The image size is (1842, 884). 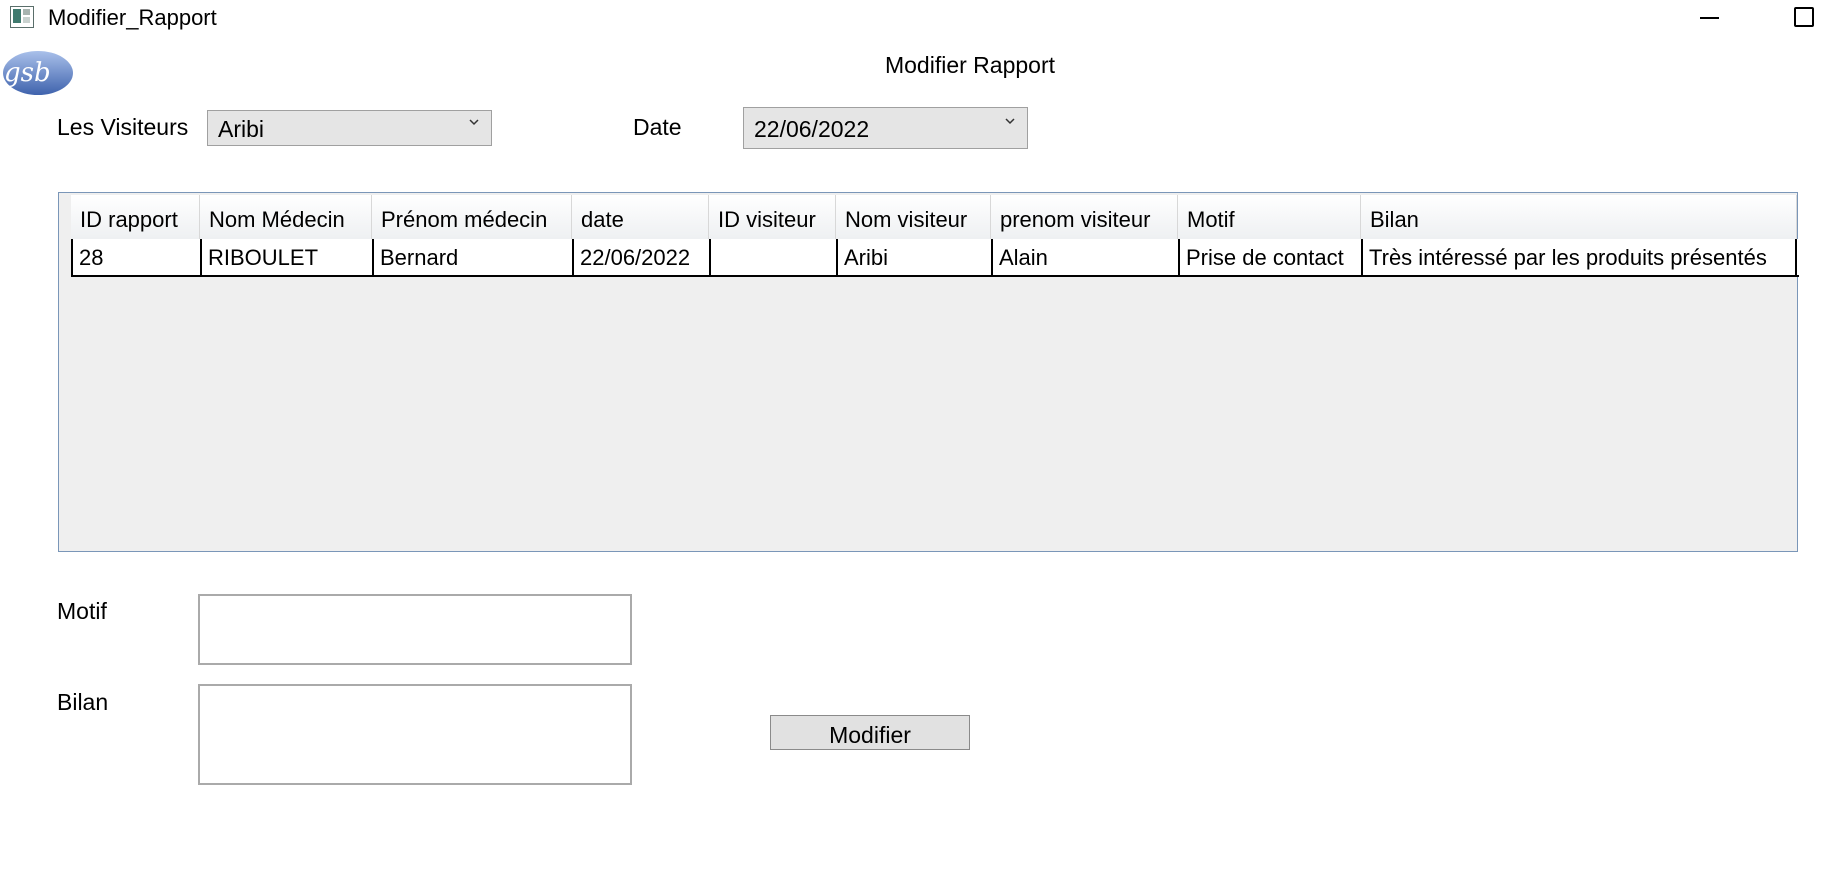 What do you see at coordinates (288, 257) in the screenshot?
I see `cell-nom-medecin: RIBOULET` at bounding box center [288, 257].